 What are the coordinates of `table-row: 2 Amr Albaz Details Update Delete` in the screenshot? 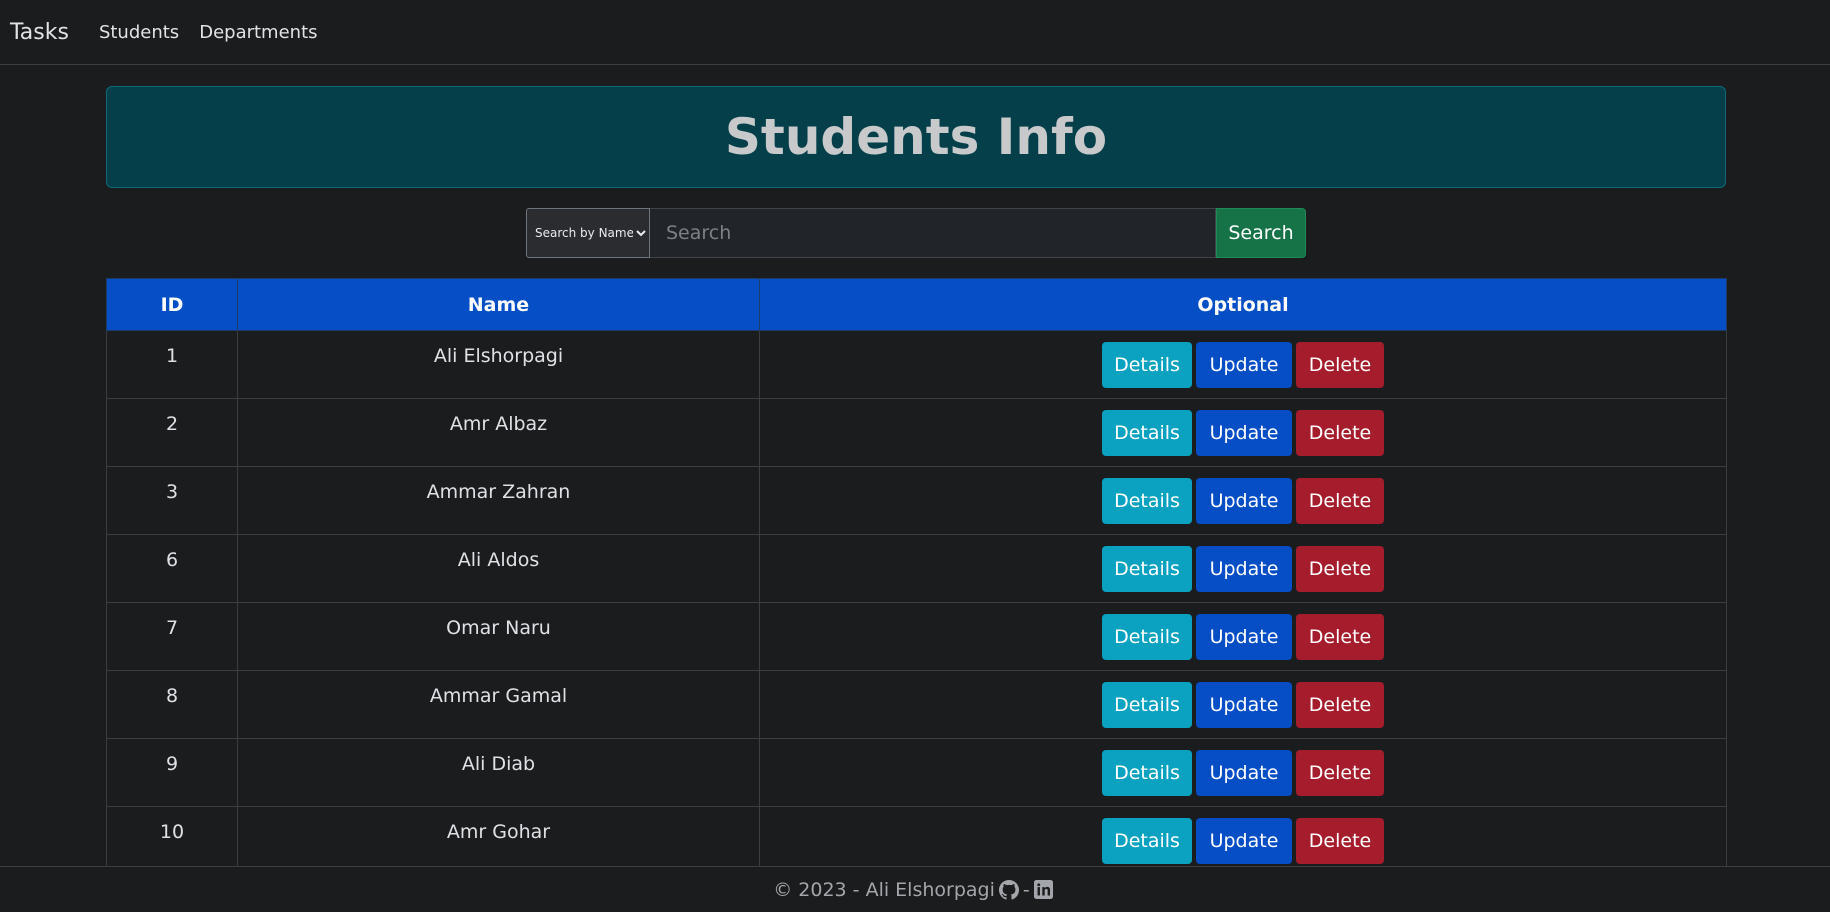 It's located at (916, 432).